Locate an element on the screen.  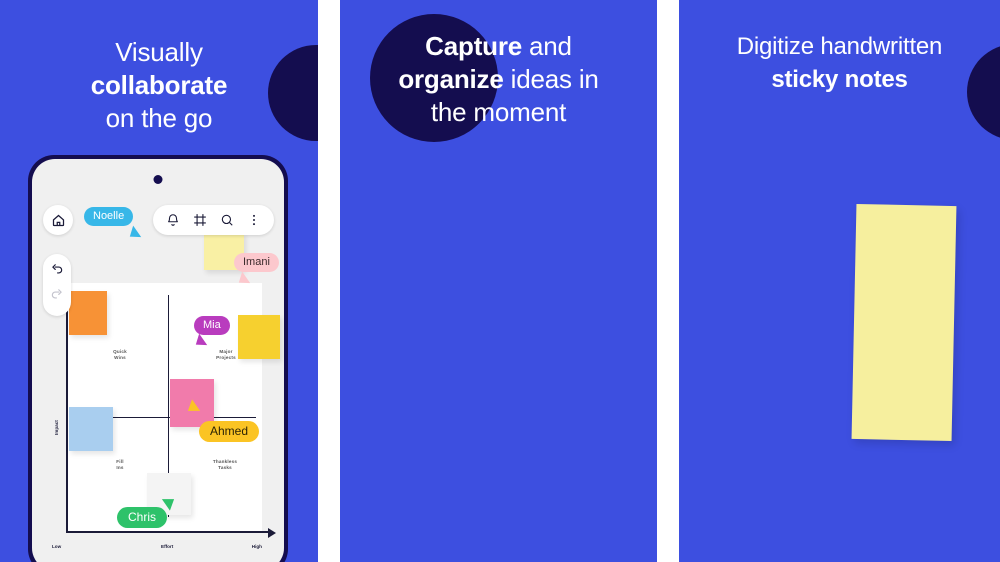
matrix-y-axis-label: Impact is located at coordinates (56, 427).